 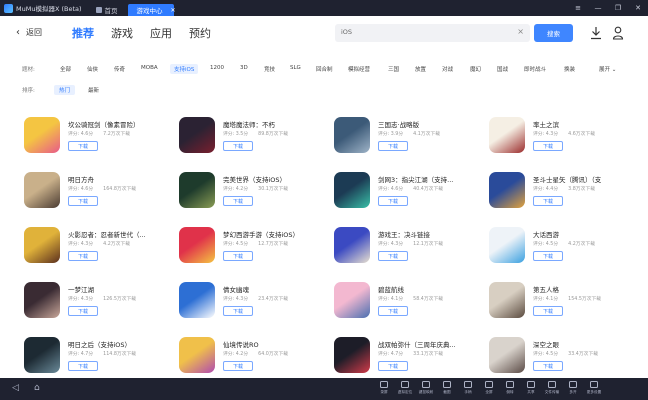 I want to click on yimeng-icon, so click(x=42, y=300).